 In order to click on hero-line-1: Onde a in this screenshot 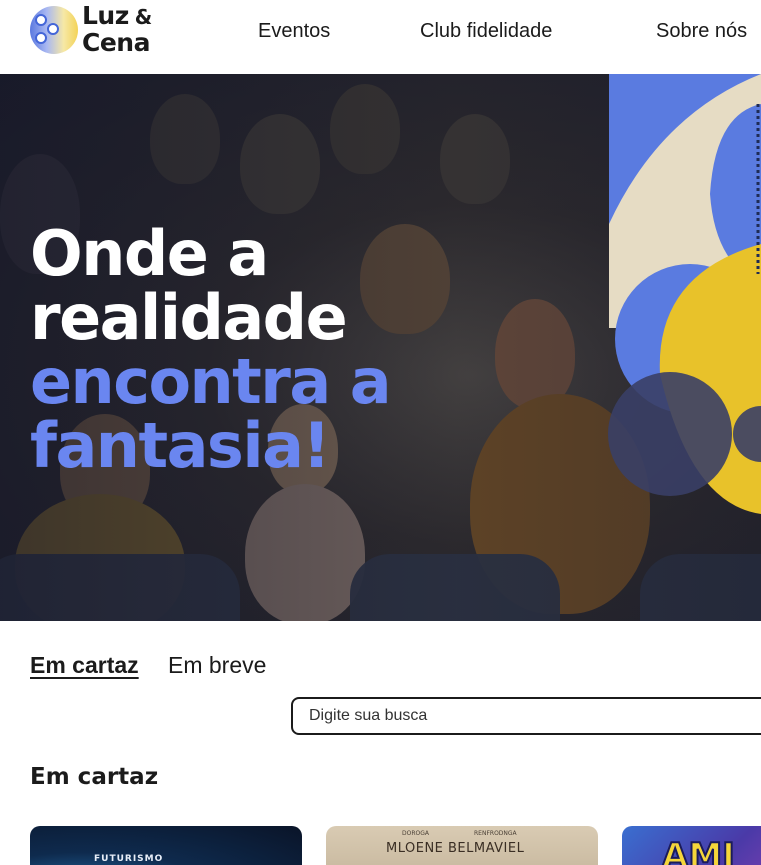, I will do `click(149, 253)`.